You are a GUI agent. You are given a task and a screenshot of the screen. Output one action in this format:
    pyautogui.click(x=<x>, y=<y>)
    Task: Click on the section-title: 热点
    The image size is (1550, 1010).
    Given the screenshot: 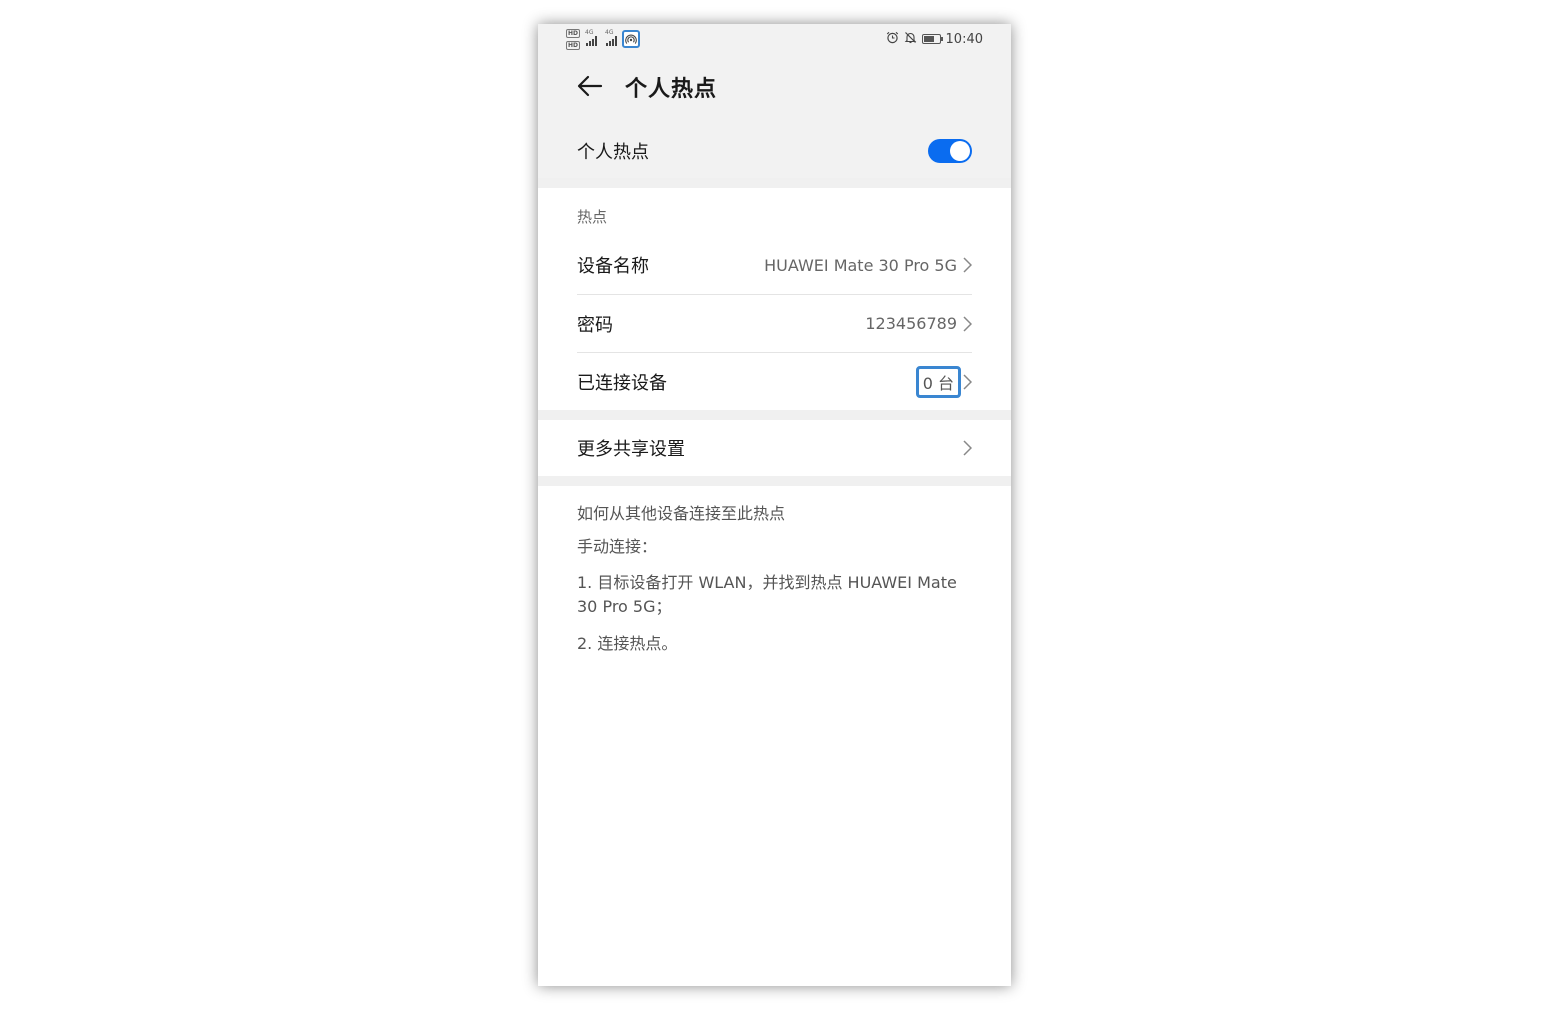 What is the action you would take?
    pyautogui.click(x=592, y=217)
    